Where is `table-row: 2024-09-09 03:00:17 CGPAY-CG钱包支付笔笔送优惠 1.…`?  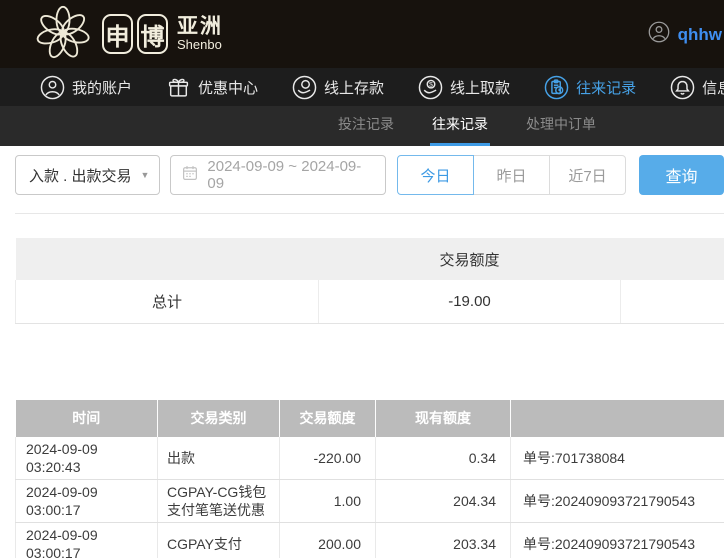
table-row: 2024-09-09 03:00:17 CGPAY-CG钱包支付笔笔送优惠 1.… is located at coordinates (369, 501).